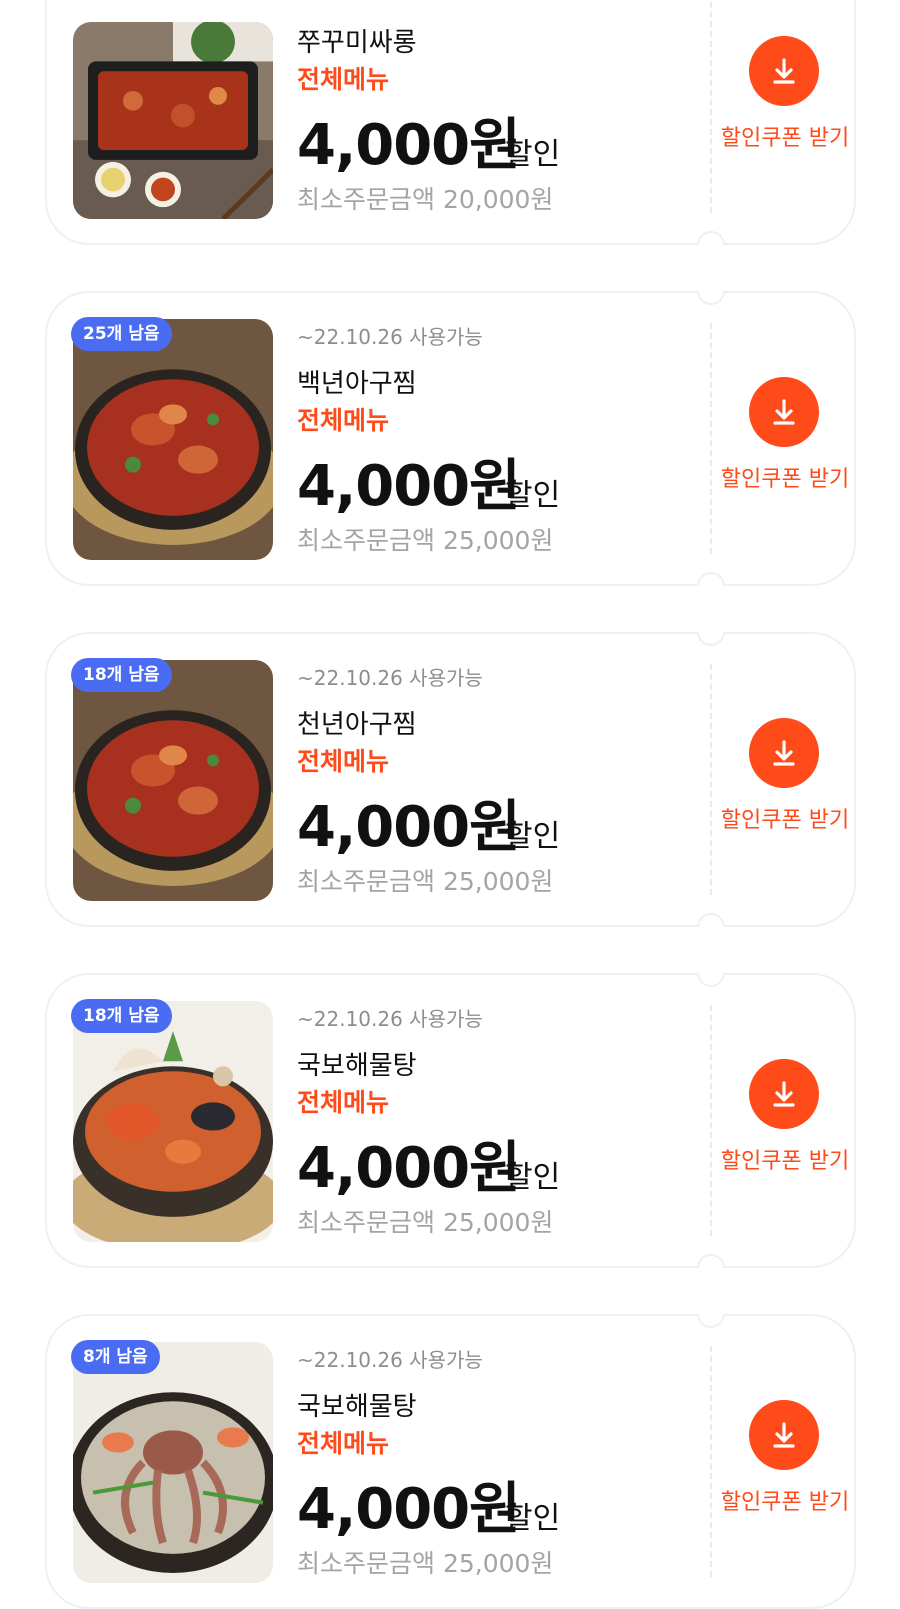  I want to click on food-image-octopus-stir-fry, so click(173, 120).